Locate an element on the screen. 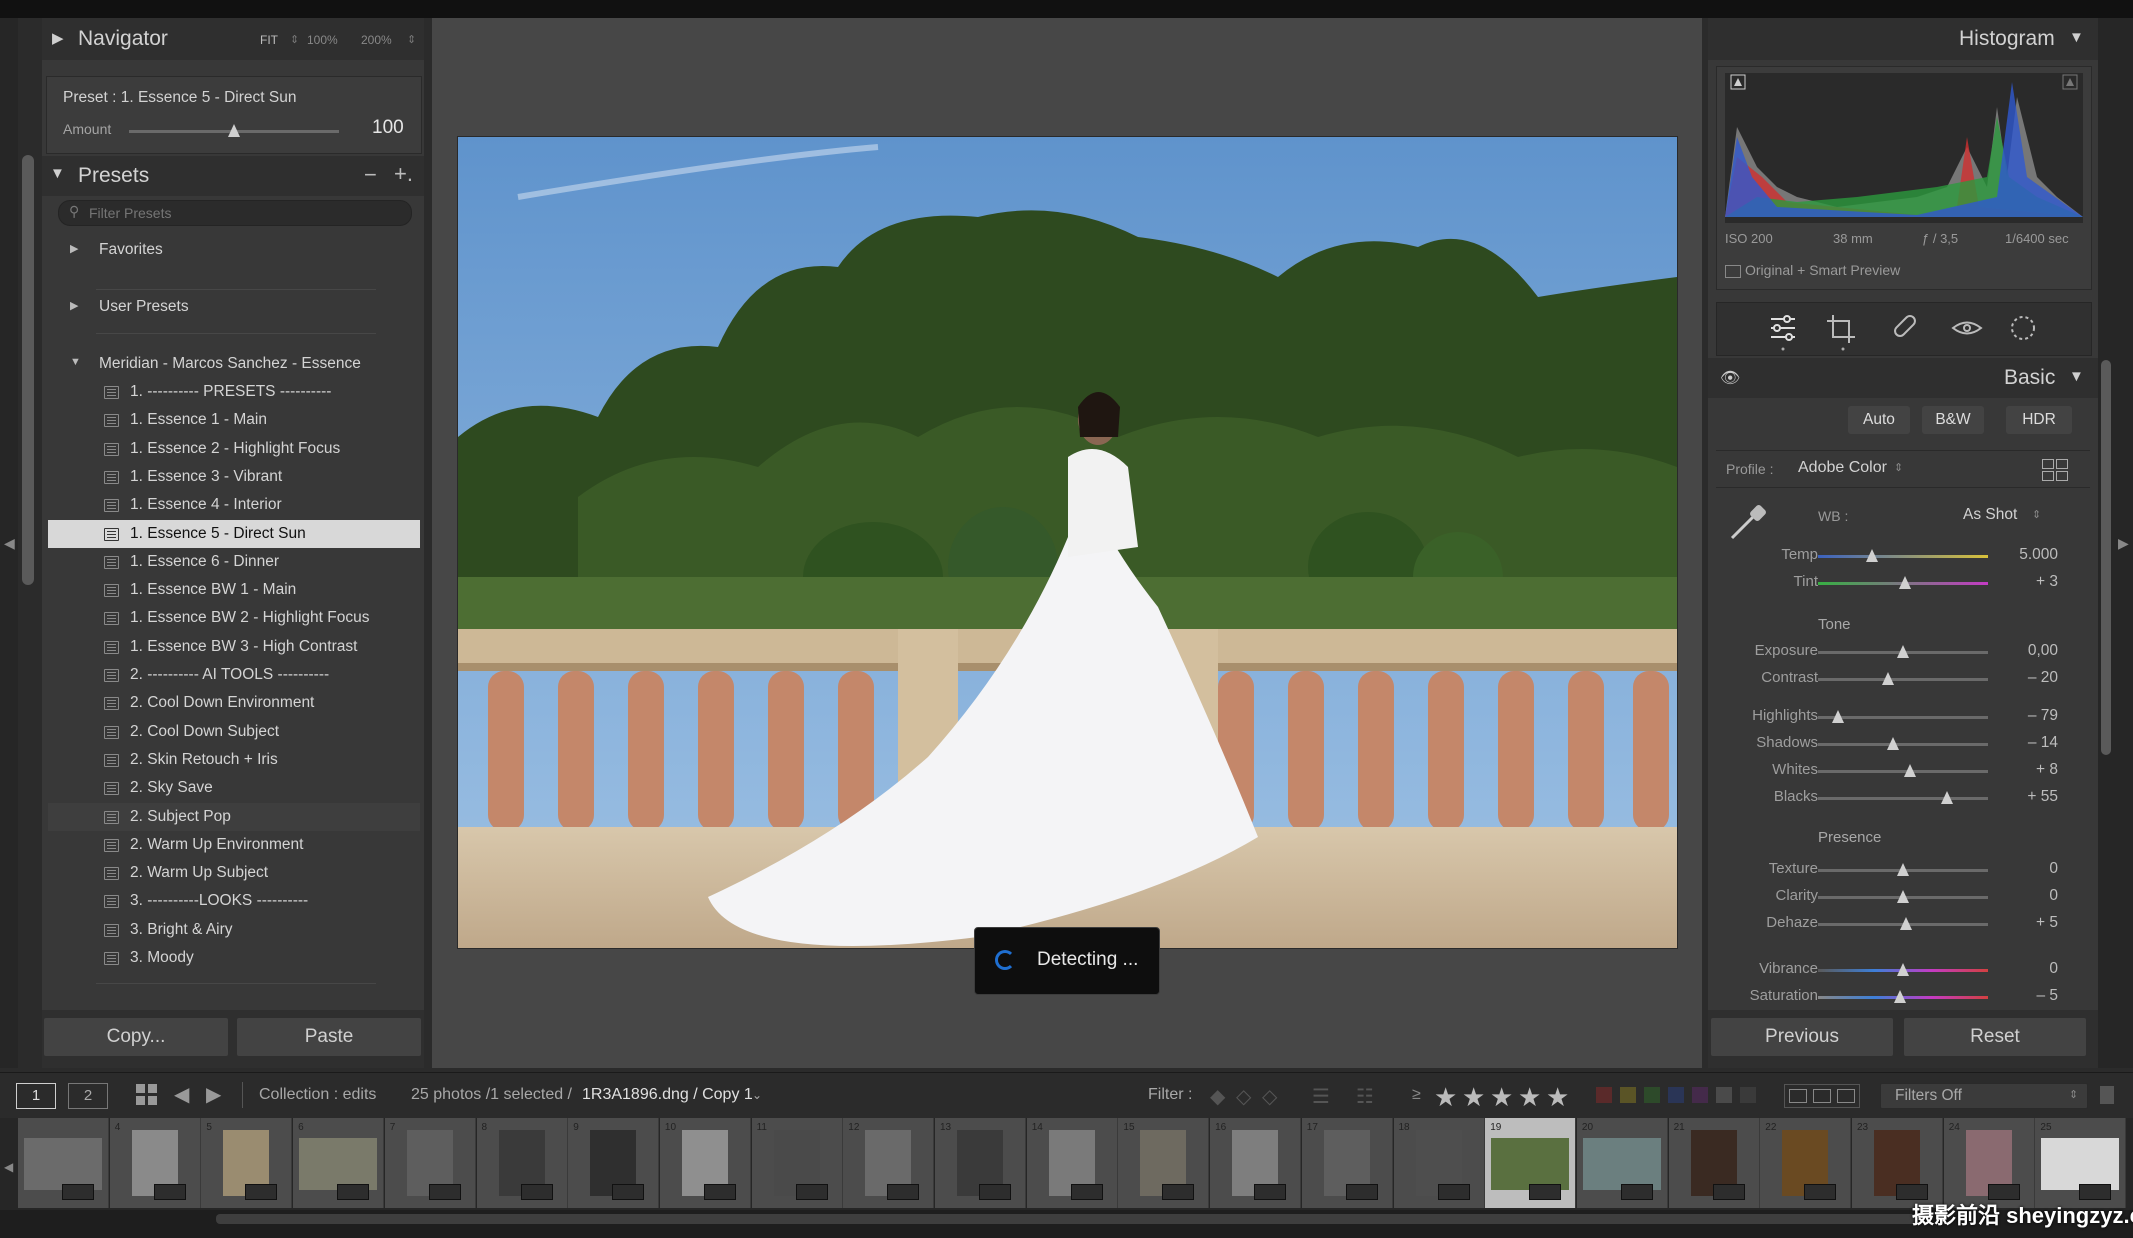  slider-value: + 55 is located at coordinates (2023, 797).